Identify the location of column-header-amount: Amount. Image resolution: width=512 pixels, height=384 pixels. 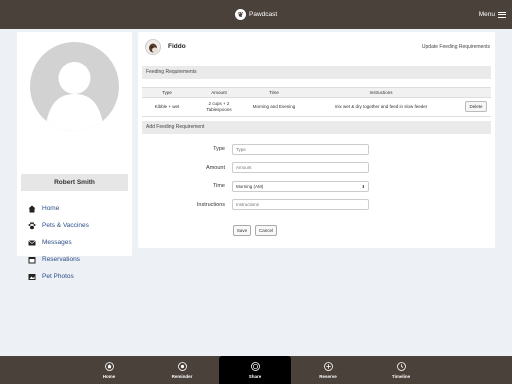
(219, 92).